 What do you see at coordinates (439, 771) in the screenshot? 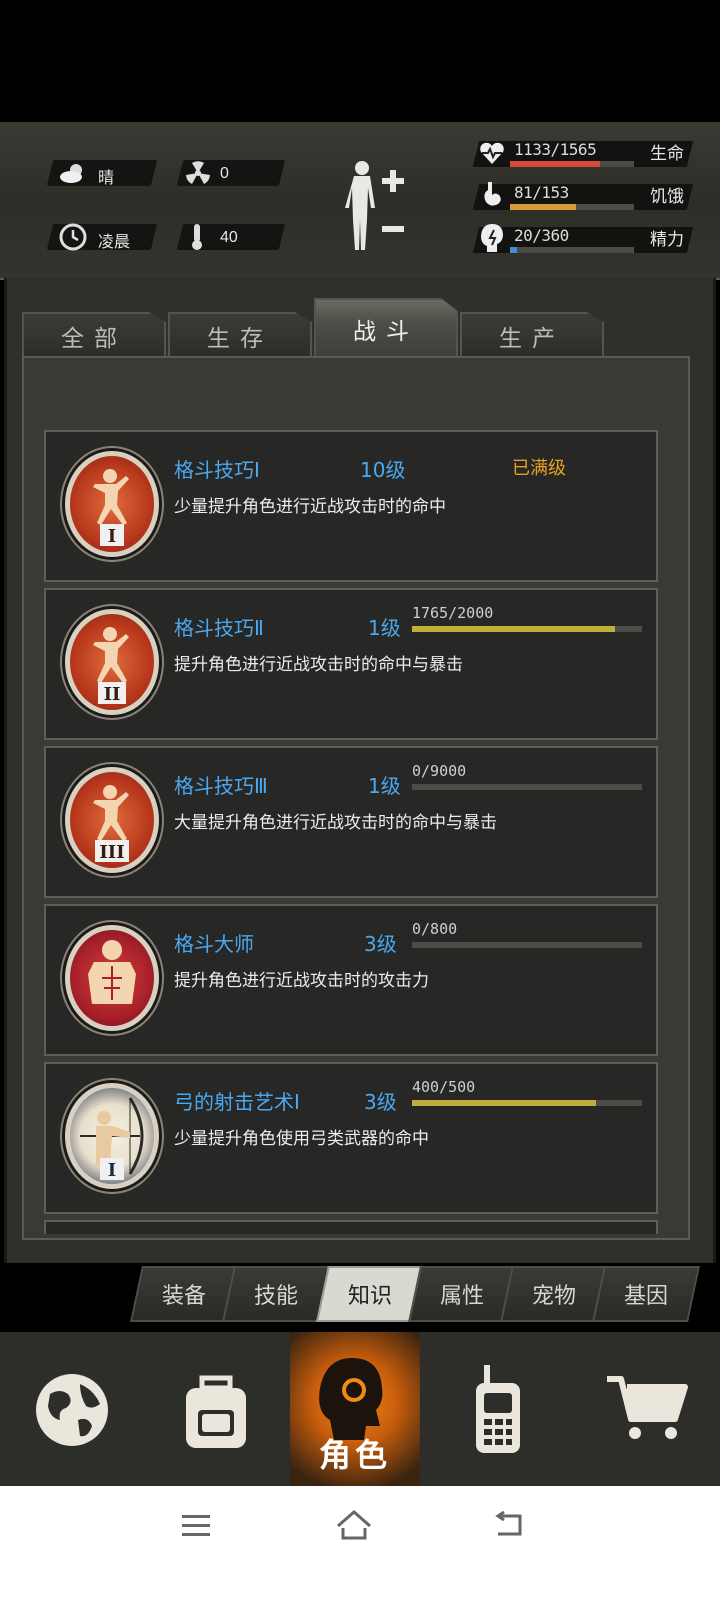
I see `skill-progress-text: 0/9000` at bounding box center [439, 771].